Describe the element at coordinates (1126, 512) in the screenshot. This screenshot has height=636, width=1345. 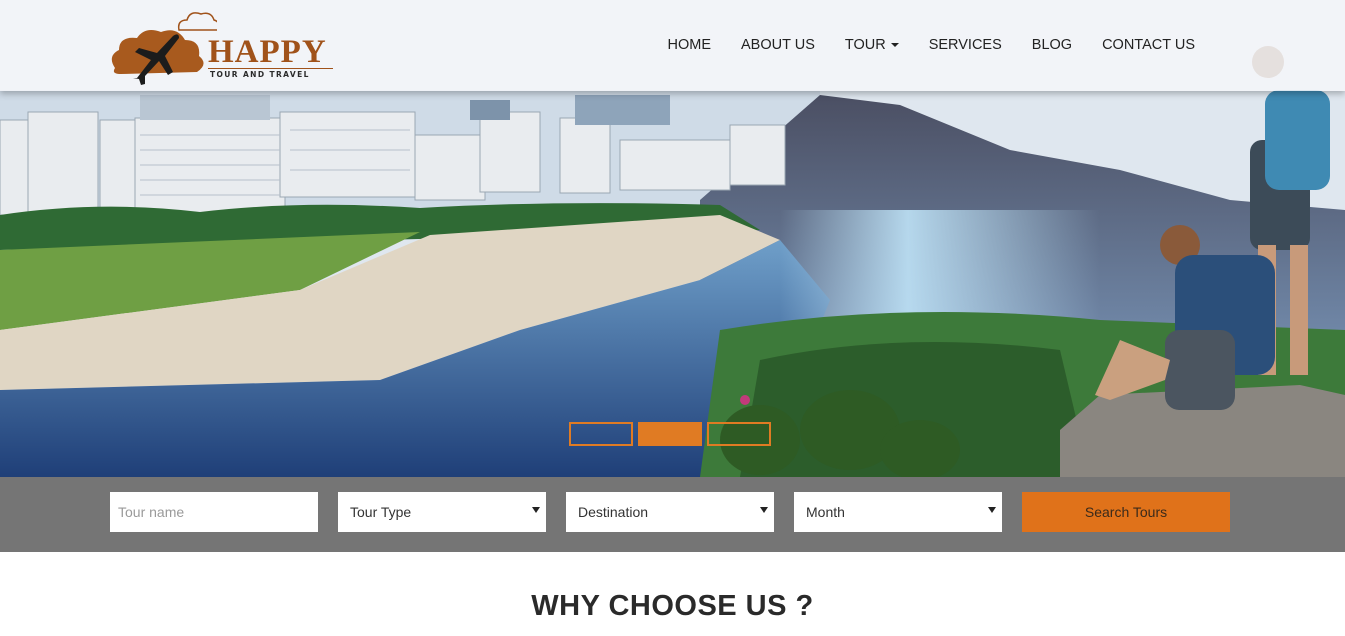
I see `search-tours-button: Search Tours` at that location.